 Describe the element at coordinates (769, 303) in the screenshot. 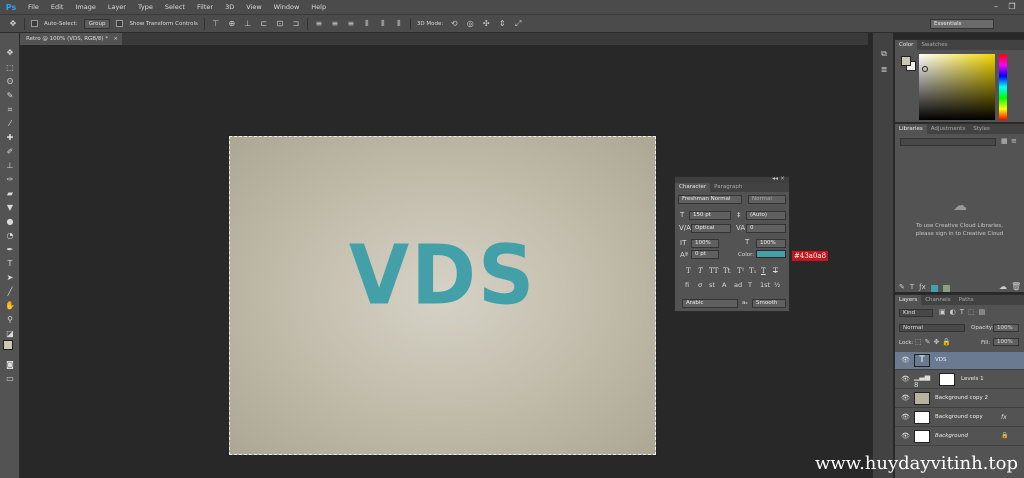

I see `anti-alias-dropdown: Smooth` at that location.